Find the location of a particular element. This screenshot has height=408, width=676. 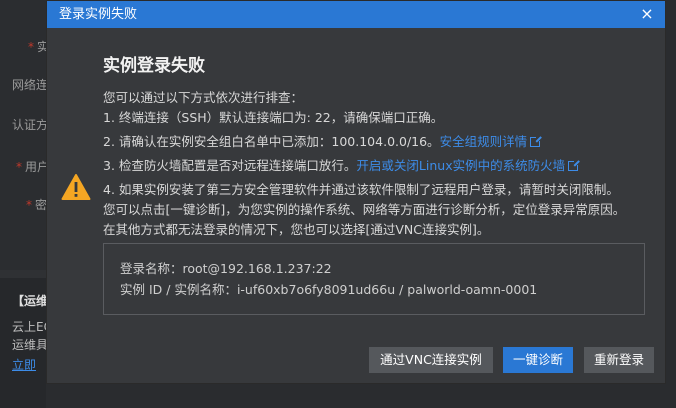

step-3-text: 3. 检查防火墙配置是否对远程连接端口放行。 is located at coordinates (230, 165).